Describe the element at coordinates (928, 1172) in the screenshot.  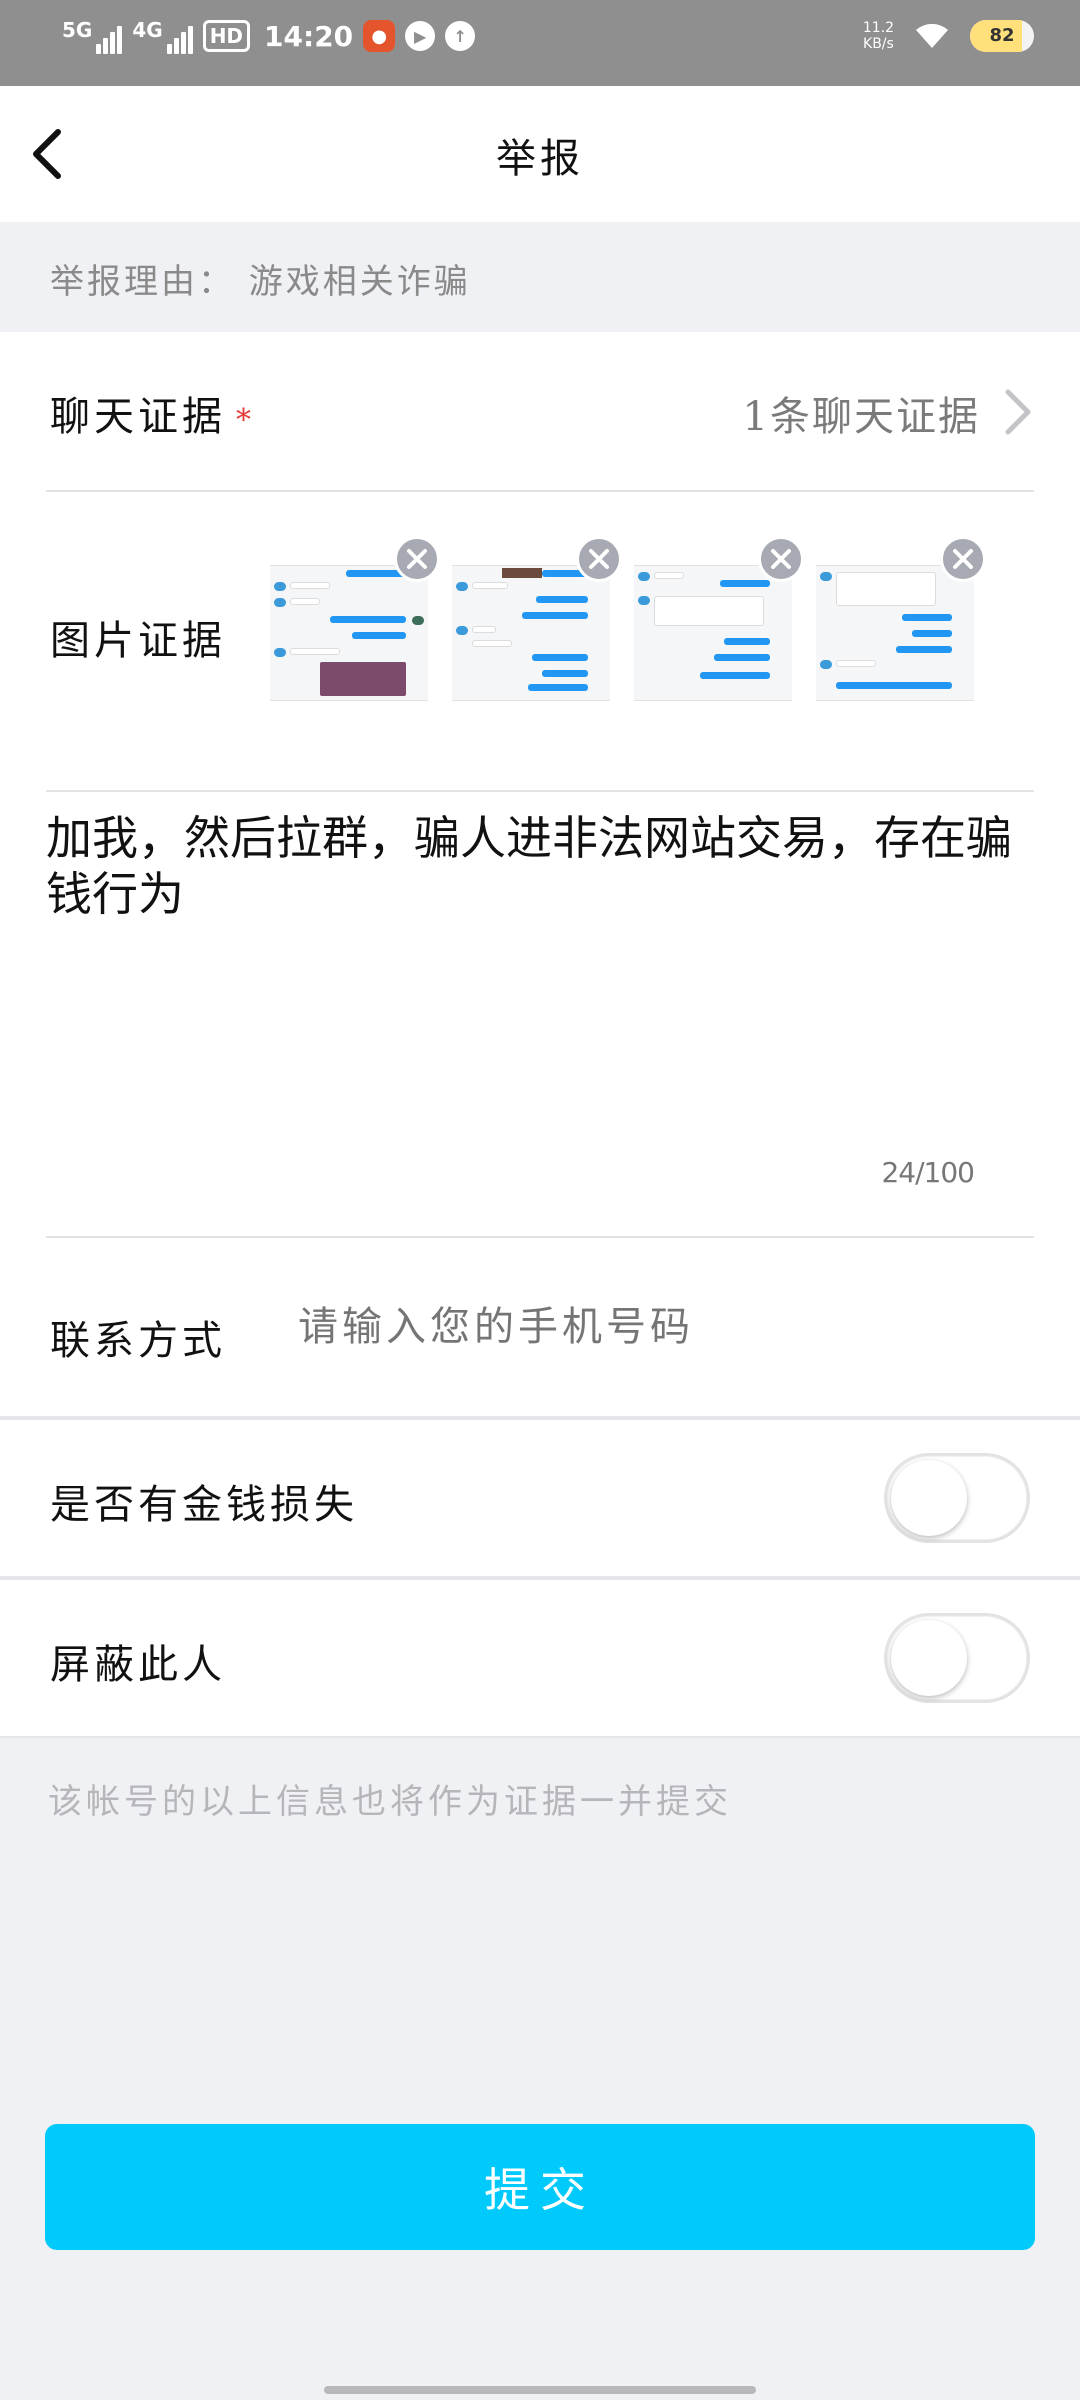
I see `char-counter: 24/100` at that location.